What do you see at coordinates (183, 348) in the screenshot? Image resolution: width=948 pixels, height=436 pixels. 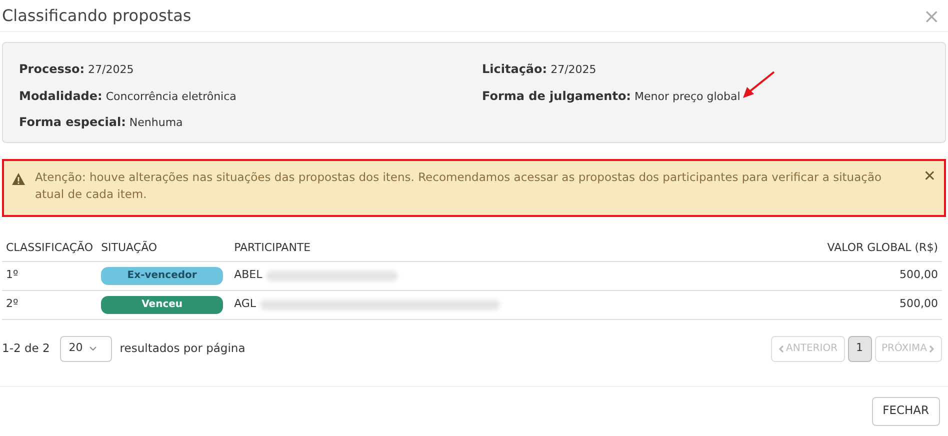 I see `per-page-label: resultados por página` at bounding box center [183, 348].